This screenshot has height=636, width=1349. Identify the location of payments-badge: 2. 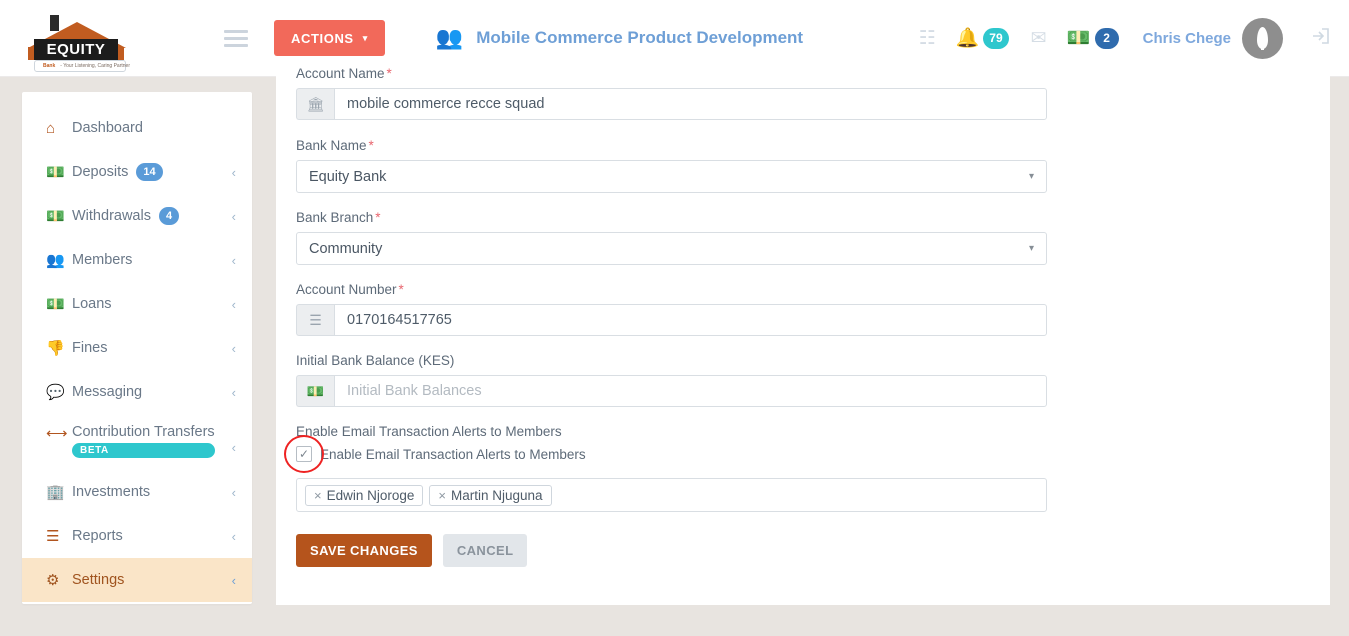
(1106, 38).